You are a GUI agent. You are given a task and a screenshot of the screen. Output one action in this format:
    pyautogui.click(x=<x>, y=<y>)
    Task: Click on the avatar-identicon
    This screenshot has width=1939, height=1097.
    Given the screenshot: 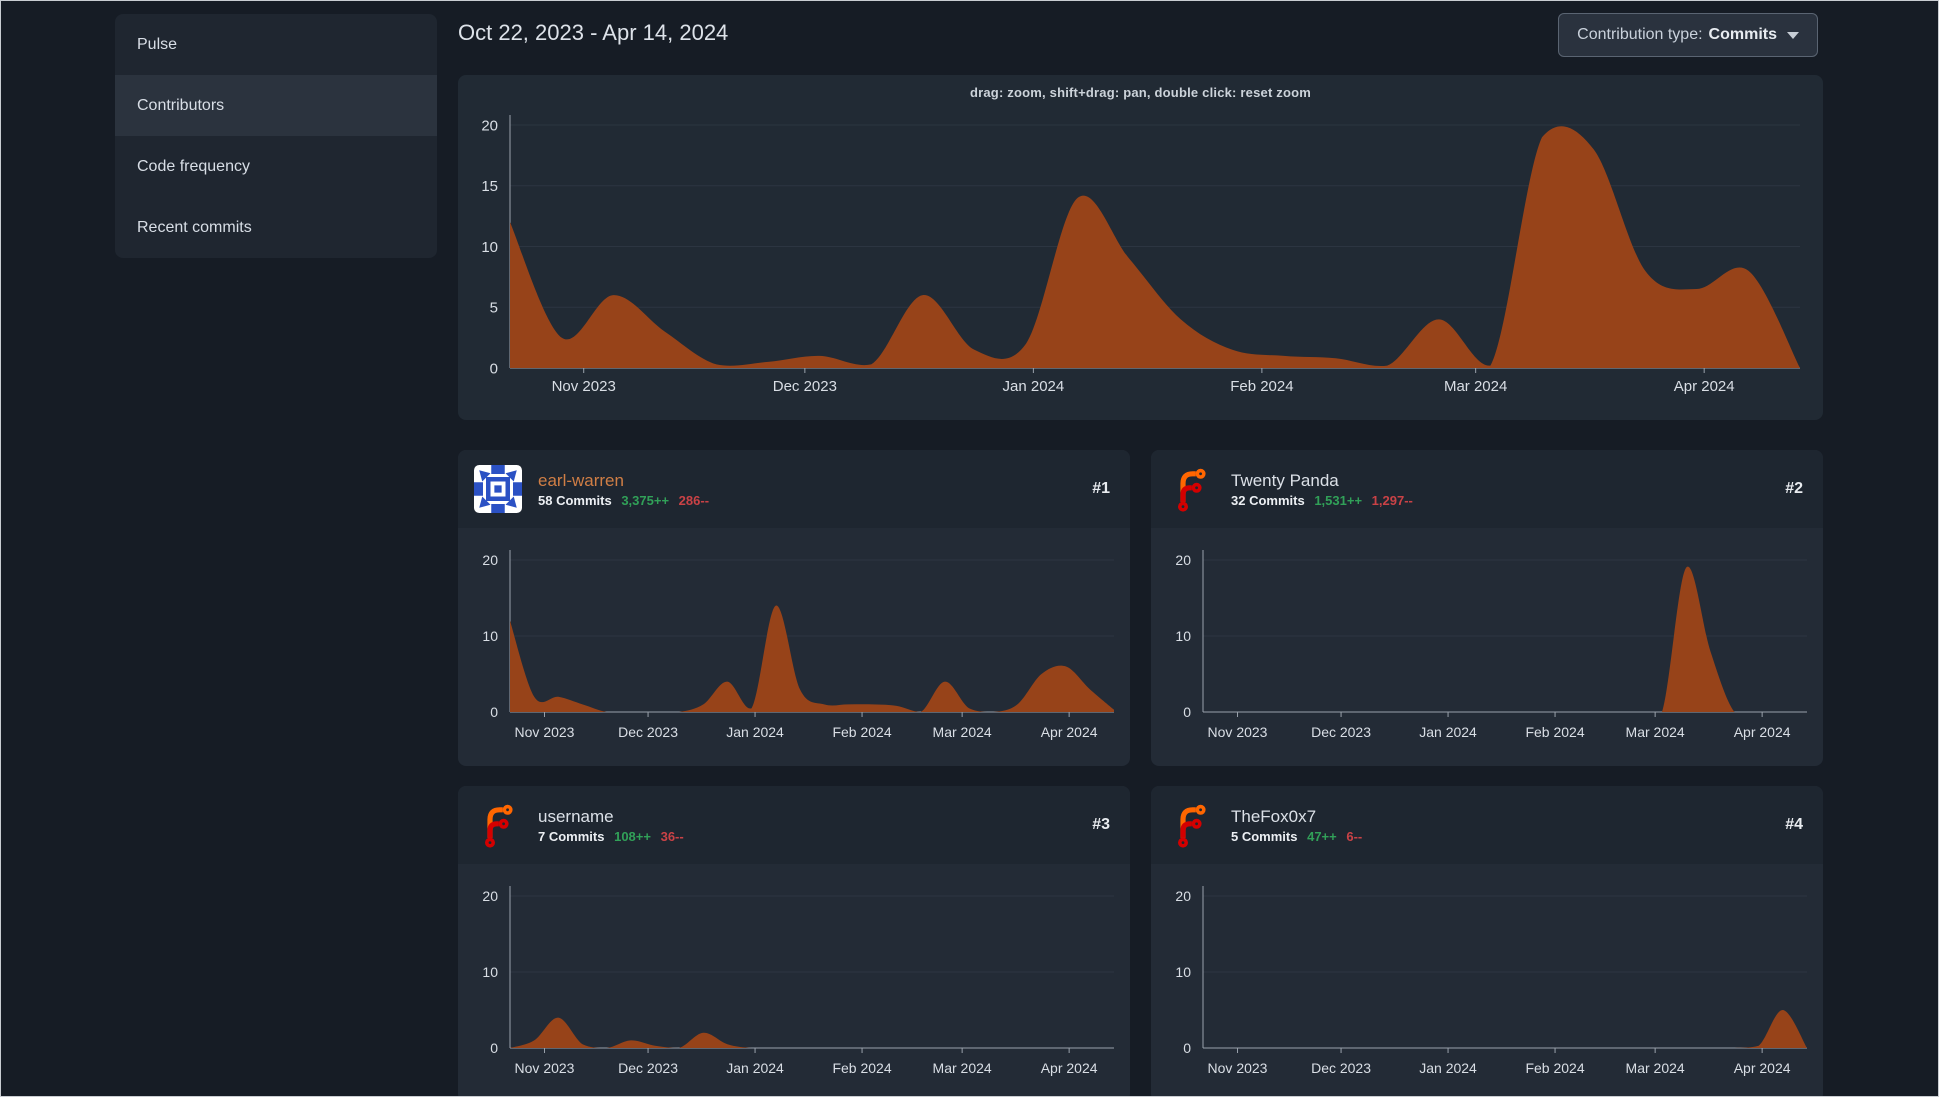 What is the action you would take?
    pyautogui.click(x=498, y=489)
    